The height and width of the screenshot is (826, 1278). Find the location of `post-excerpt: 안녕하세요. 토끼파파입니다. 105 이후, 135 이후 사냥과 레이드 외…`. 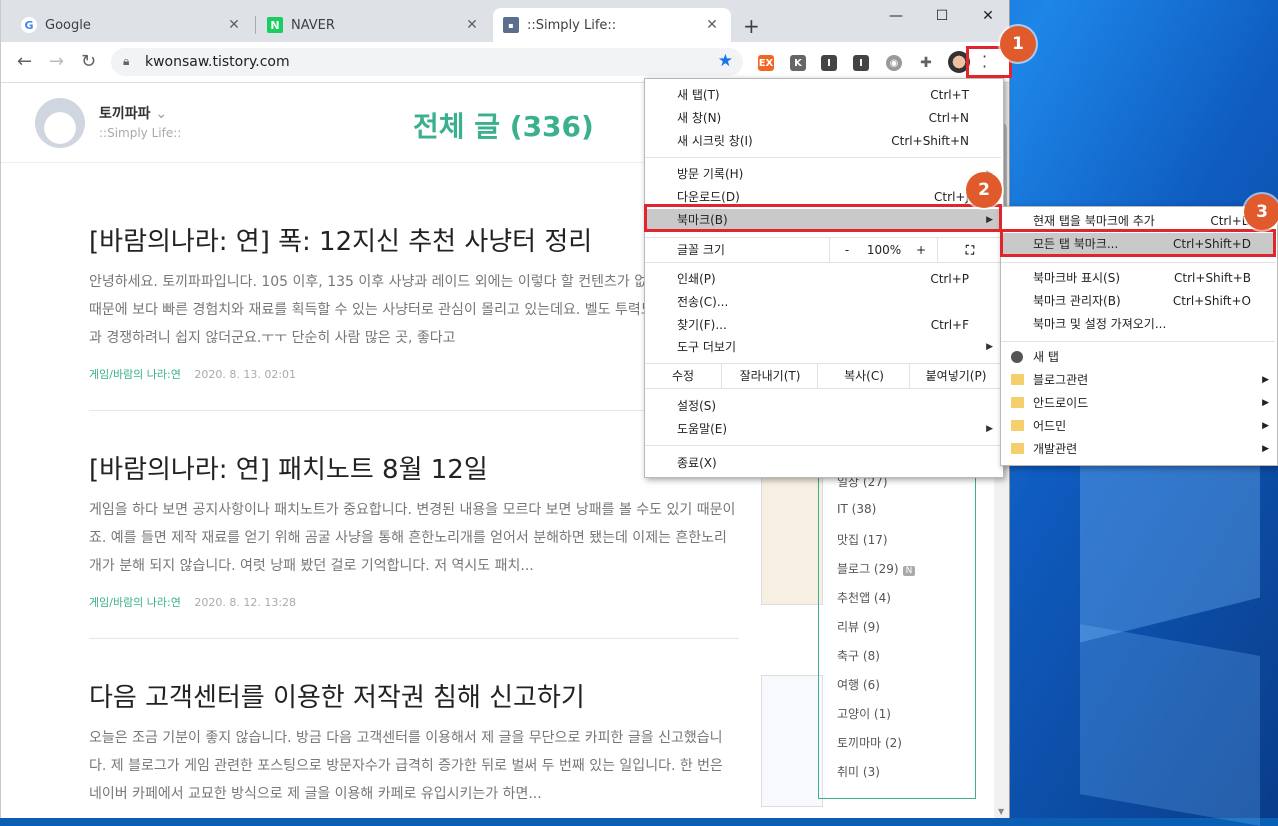

post-excerpt: 안녕하세요. 토끼파파입니다. 105 이후, 135 이후 사냥과 레이드 외… is located at coordinates (408, 310).